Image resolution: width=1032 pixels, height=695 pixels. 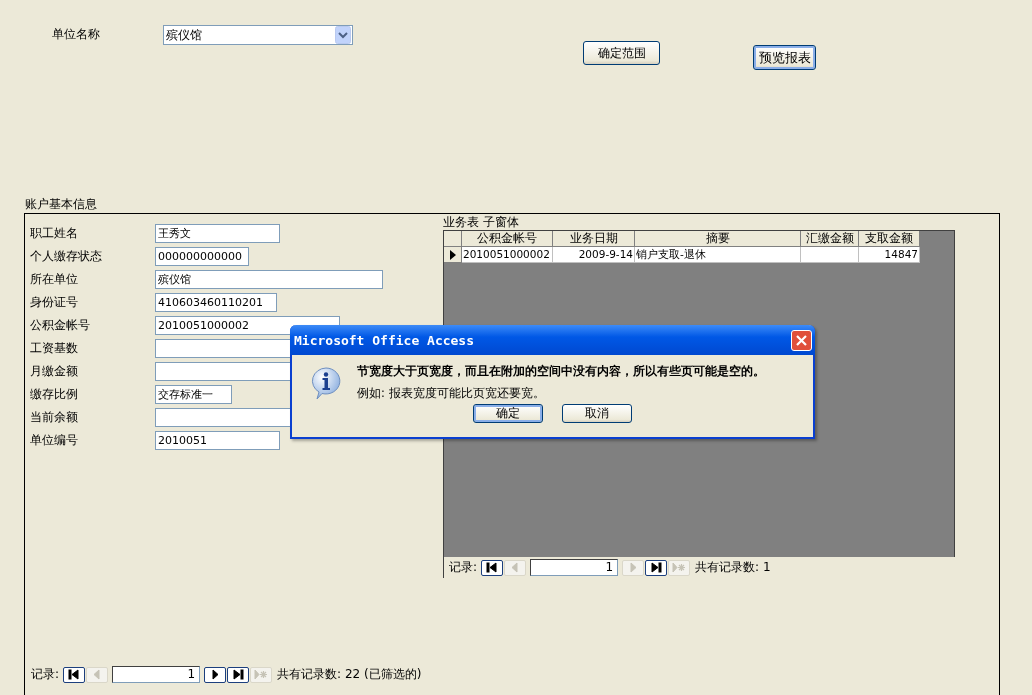 I want to click on record-count: 共有记录数: 1, so click(x=733, y=567).